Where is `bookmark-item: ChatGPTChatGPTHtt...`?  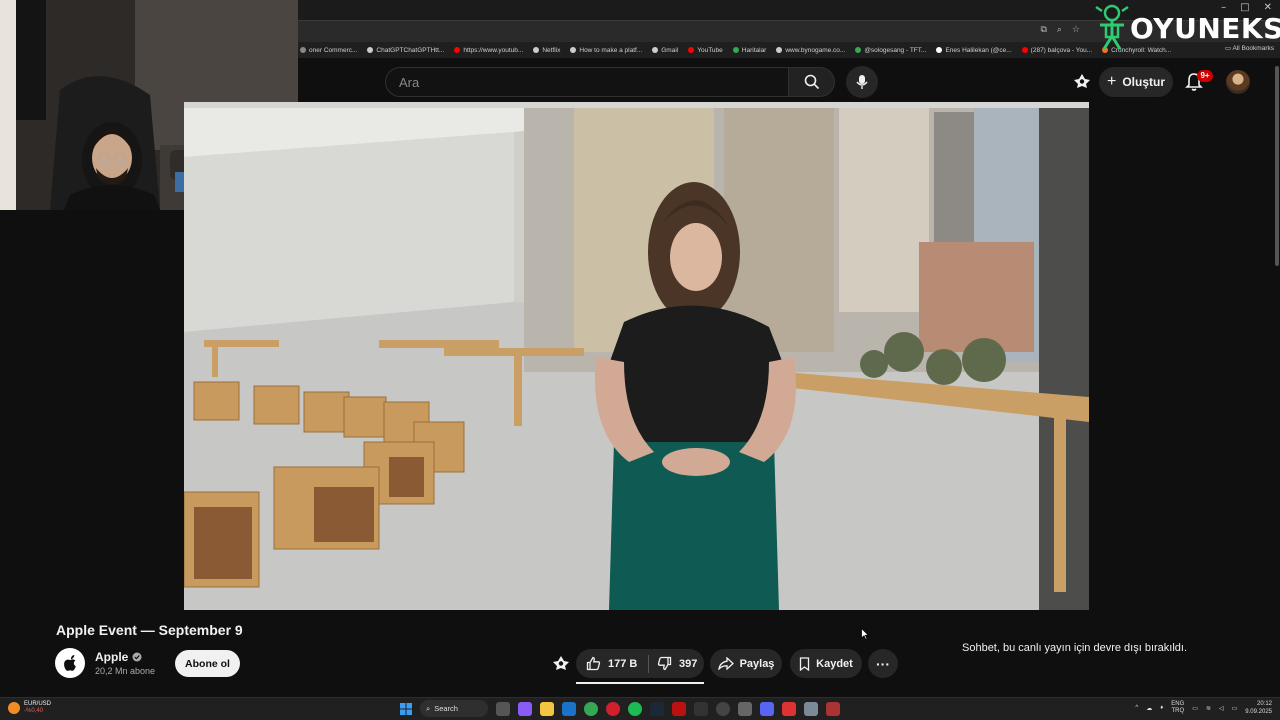 bookmark-item: ChatGPTChatGPTHtt... is located at coordinates (405, 50).